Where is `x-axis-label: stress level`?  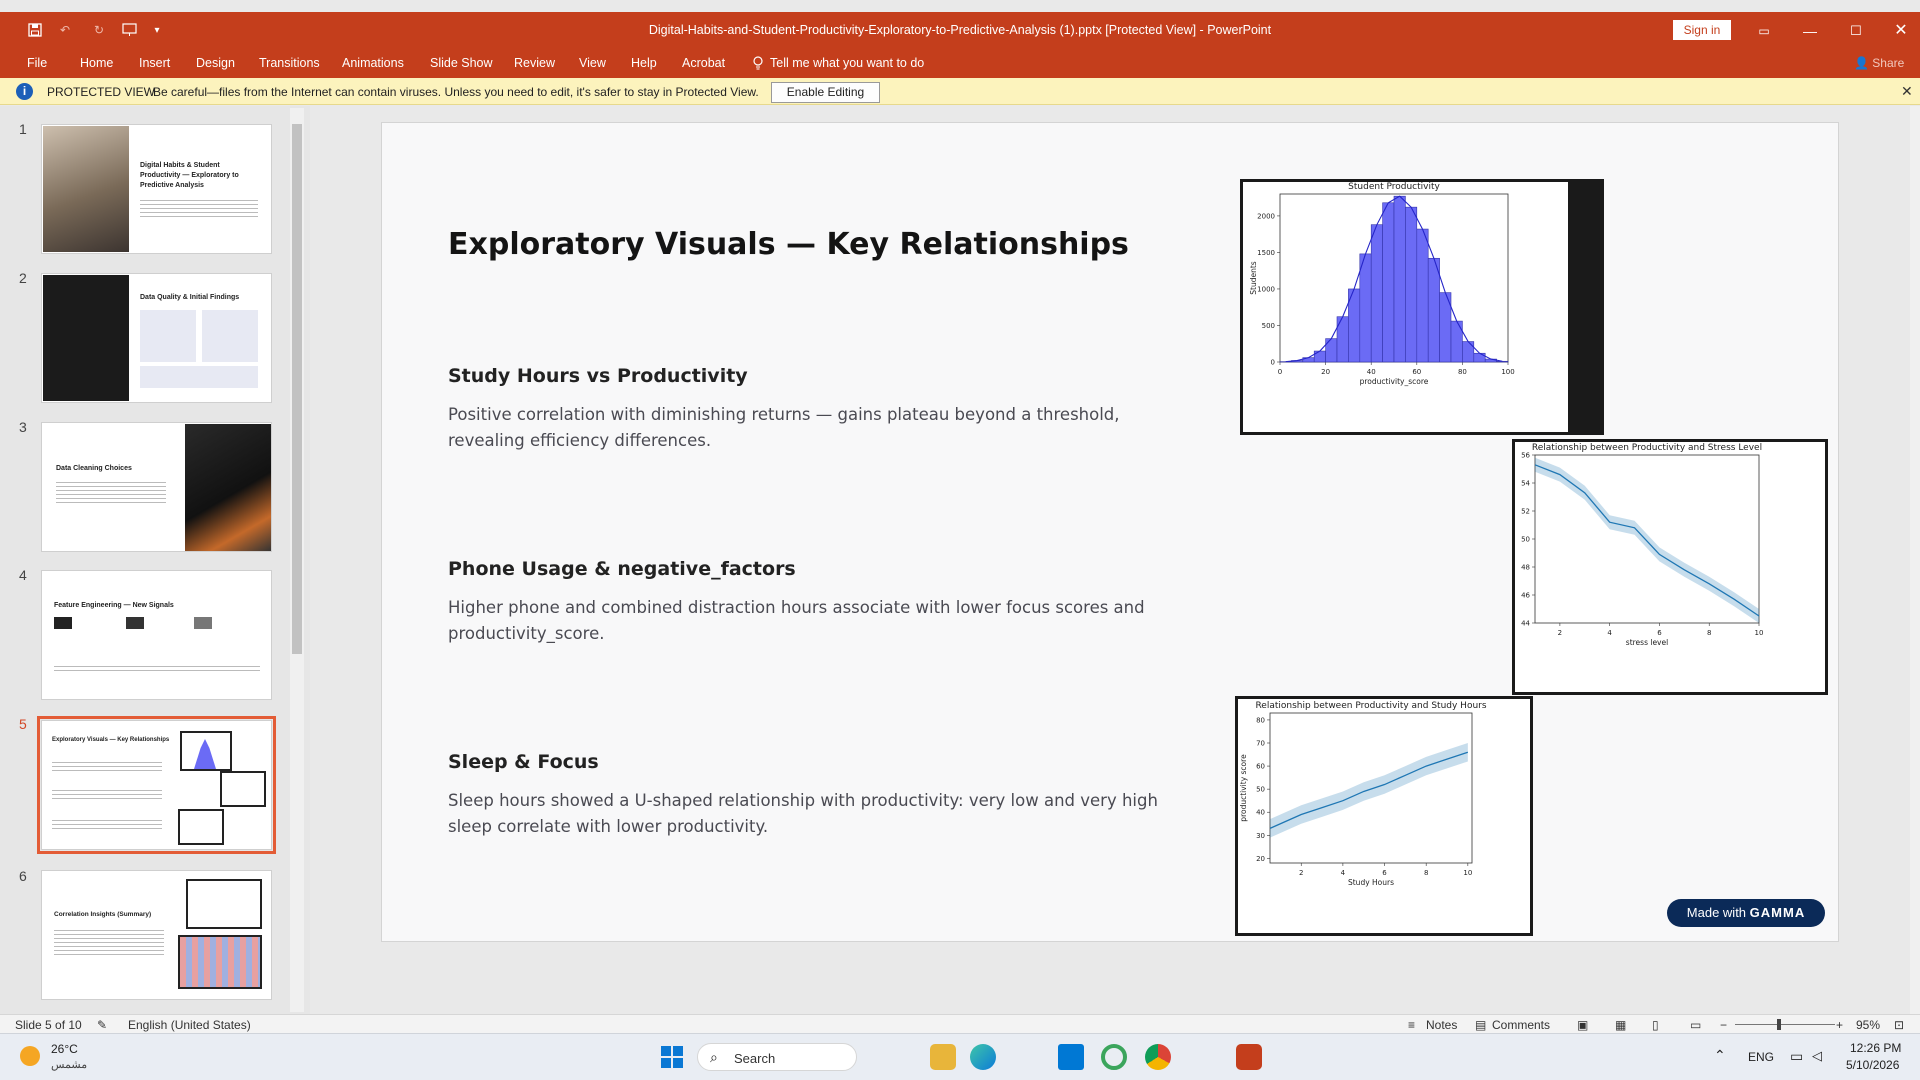 x-axis-label: stress level is located at coordinates (1647, 642).